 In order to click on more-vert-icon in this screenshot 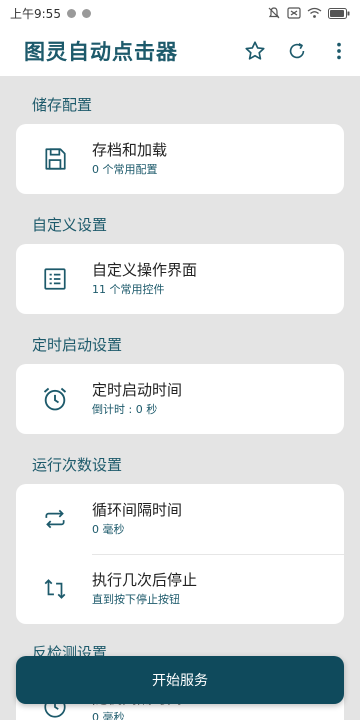, I will do `click(339, 51)`.